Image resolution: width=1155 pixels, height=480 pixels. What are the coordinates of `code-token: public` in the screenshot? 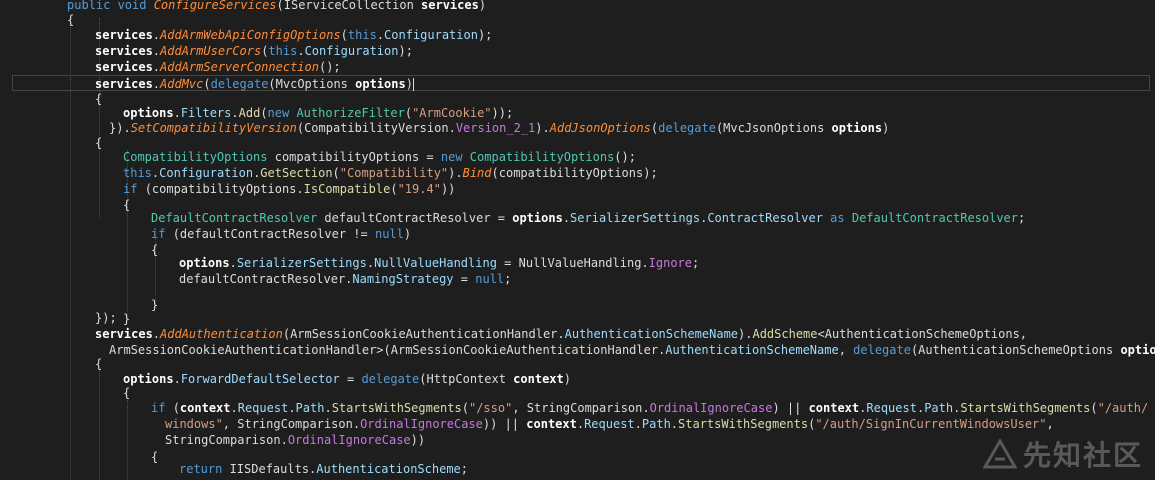 It's located at (92, 6).